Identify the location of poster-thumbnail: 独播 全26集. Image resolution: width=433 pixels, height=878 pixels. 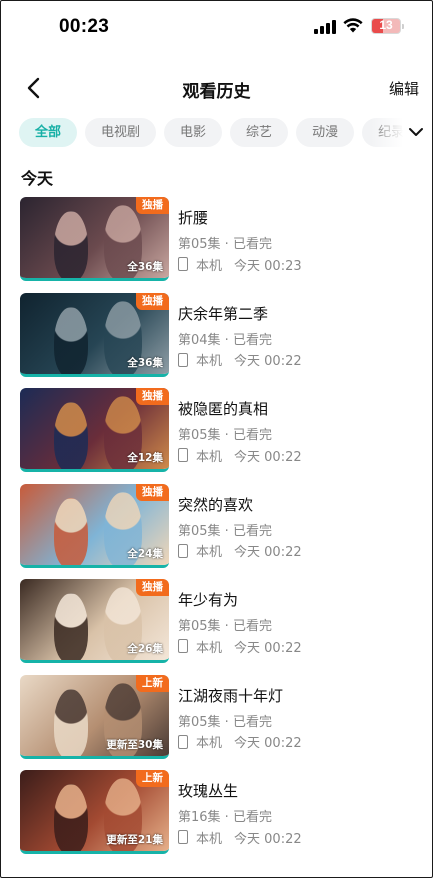
(94, 621).